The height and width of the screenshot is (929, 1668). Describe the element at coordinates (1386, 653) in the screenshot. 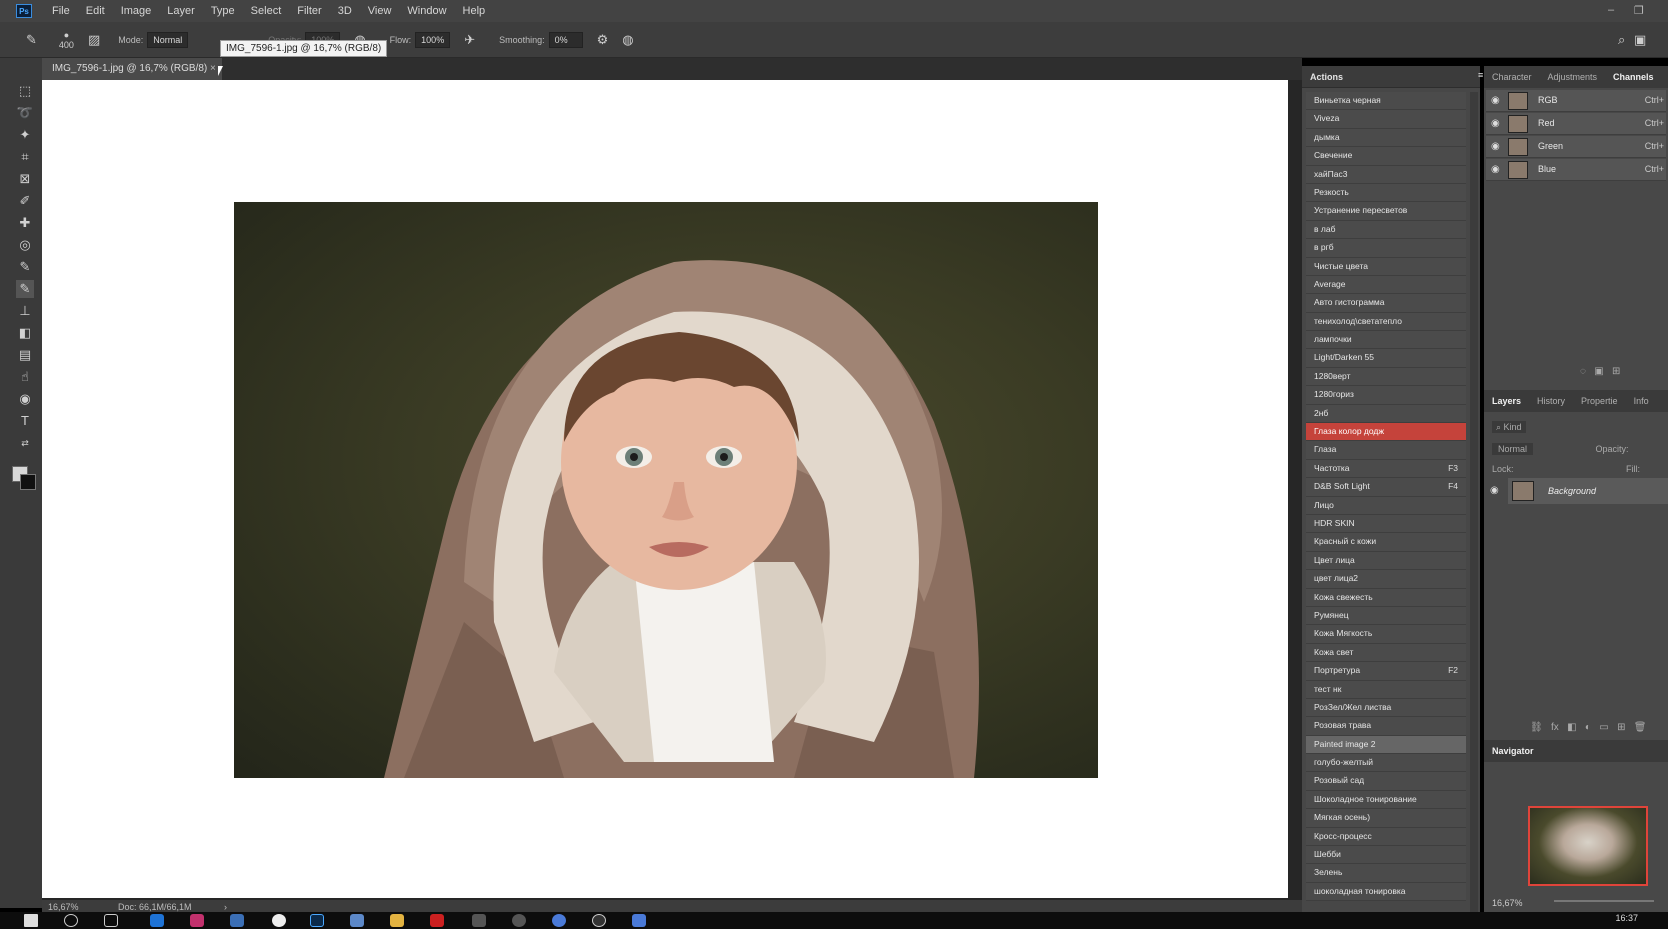

I see `action-item: Кожа свет` at that location.